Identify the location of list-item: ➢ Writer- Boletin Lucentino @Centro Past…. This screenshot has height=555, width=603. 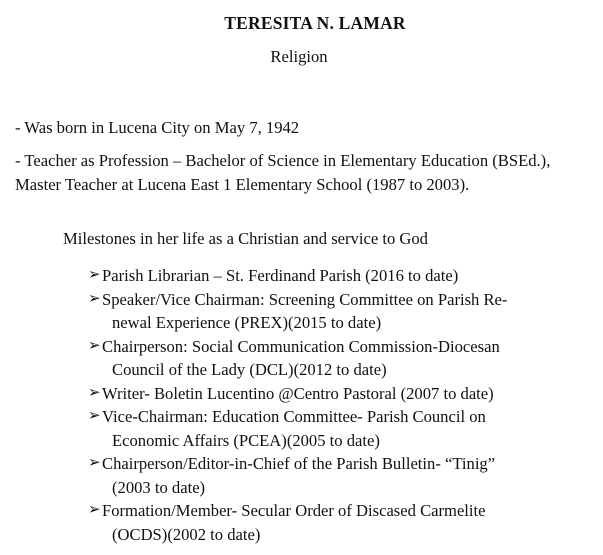
(335, 394).